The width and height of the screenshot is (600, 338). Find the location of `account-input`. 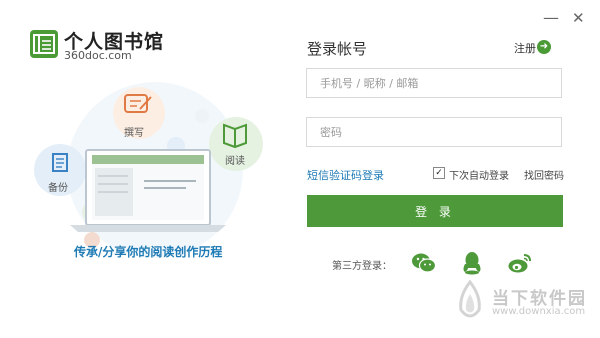

account-input is located at coordinates (434, 83).